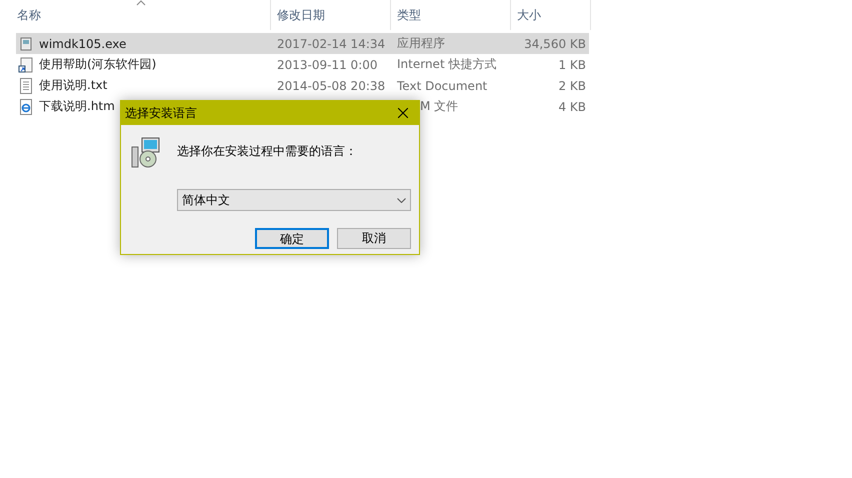 The image size is (852, 478). I want to click on language-select: 简体中文, so click(294, 200).